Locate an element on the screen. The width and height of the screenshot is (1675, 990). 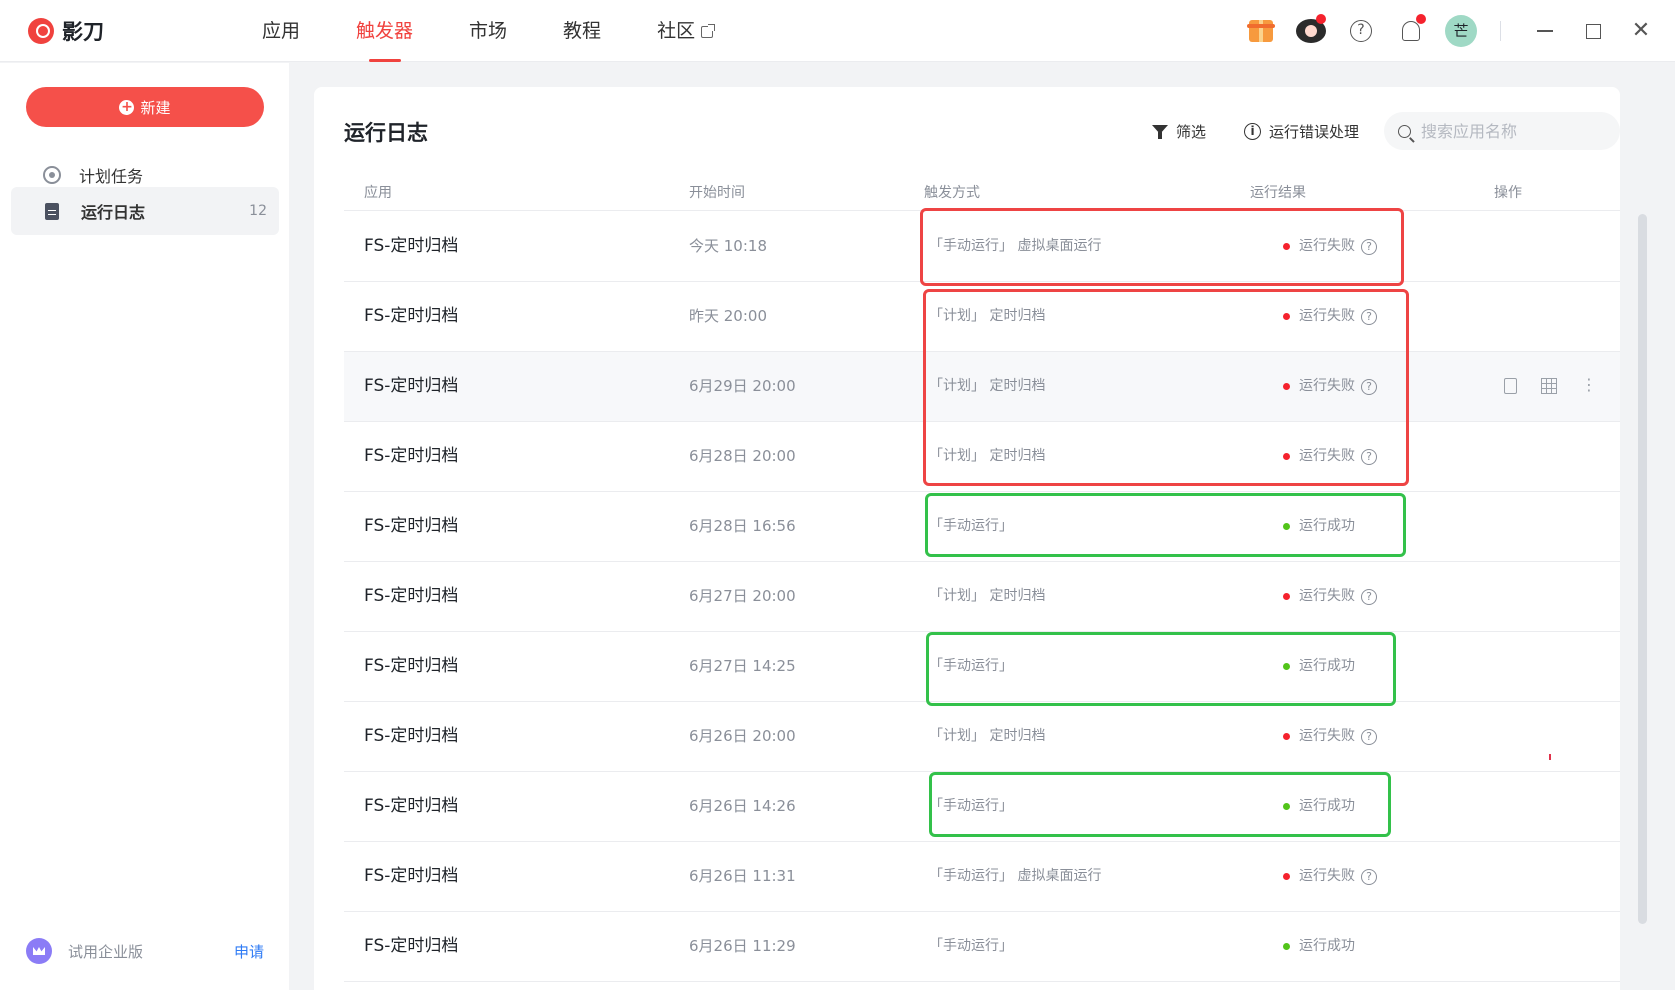
row-start-time: 今天 10:18 is located at coordinates (728, 246).